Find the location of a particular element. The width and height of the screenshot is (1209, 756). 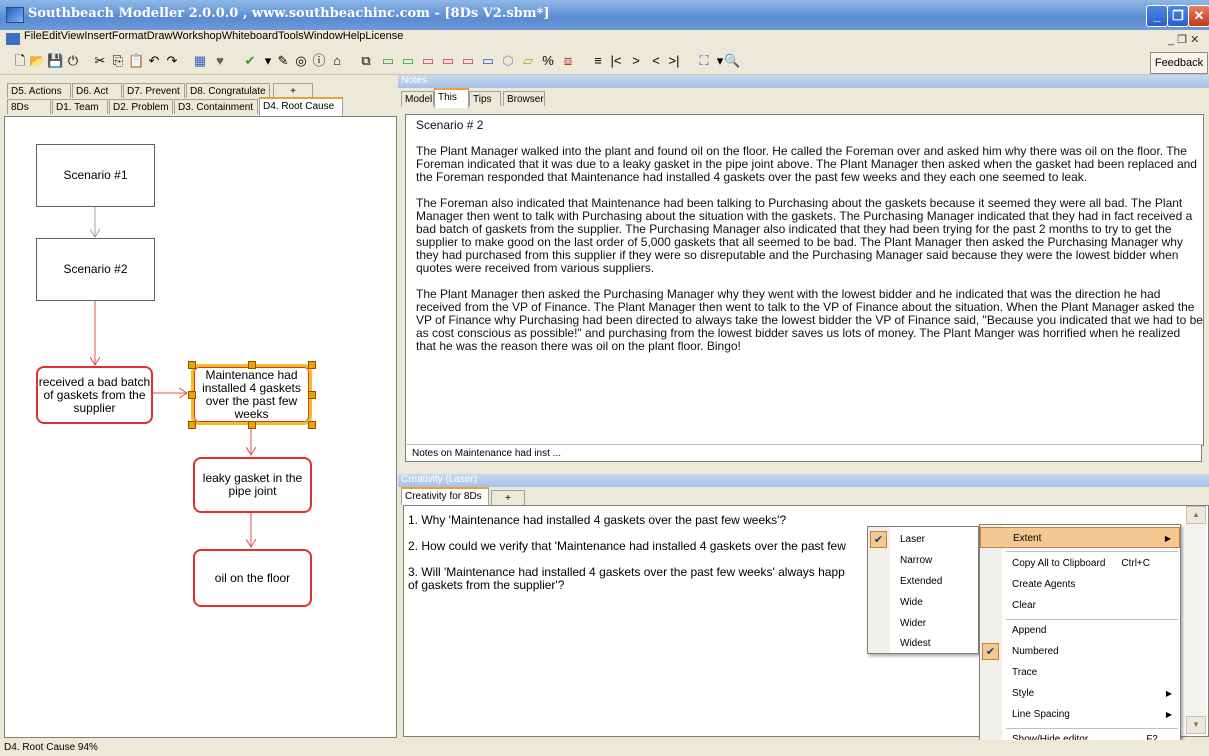

app-icon is located at coordinates (15, 15).